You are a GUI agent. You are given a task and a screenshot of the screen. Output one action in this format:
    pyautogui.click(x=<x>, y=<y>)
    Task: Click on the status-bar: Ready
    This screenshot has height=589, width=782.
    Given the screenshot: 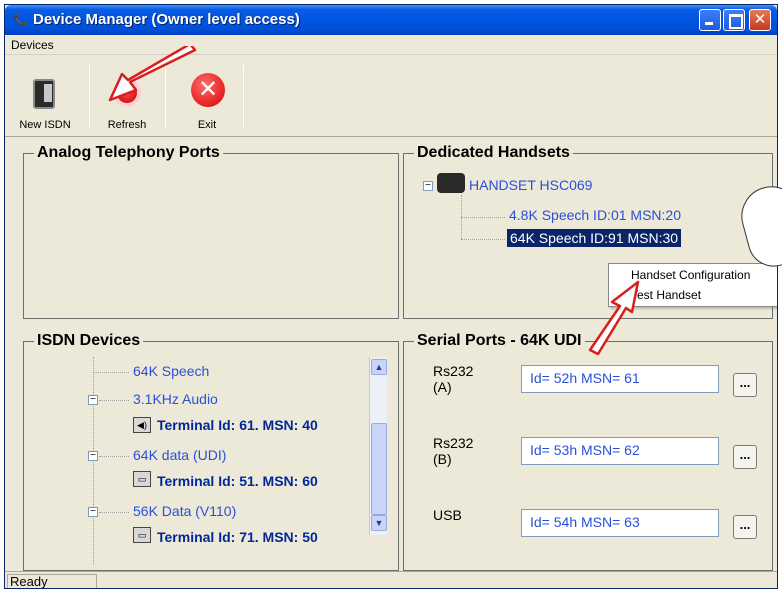 What is the action you would take?
    pyautogui.click(x=391, y=579)
    